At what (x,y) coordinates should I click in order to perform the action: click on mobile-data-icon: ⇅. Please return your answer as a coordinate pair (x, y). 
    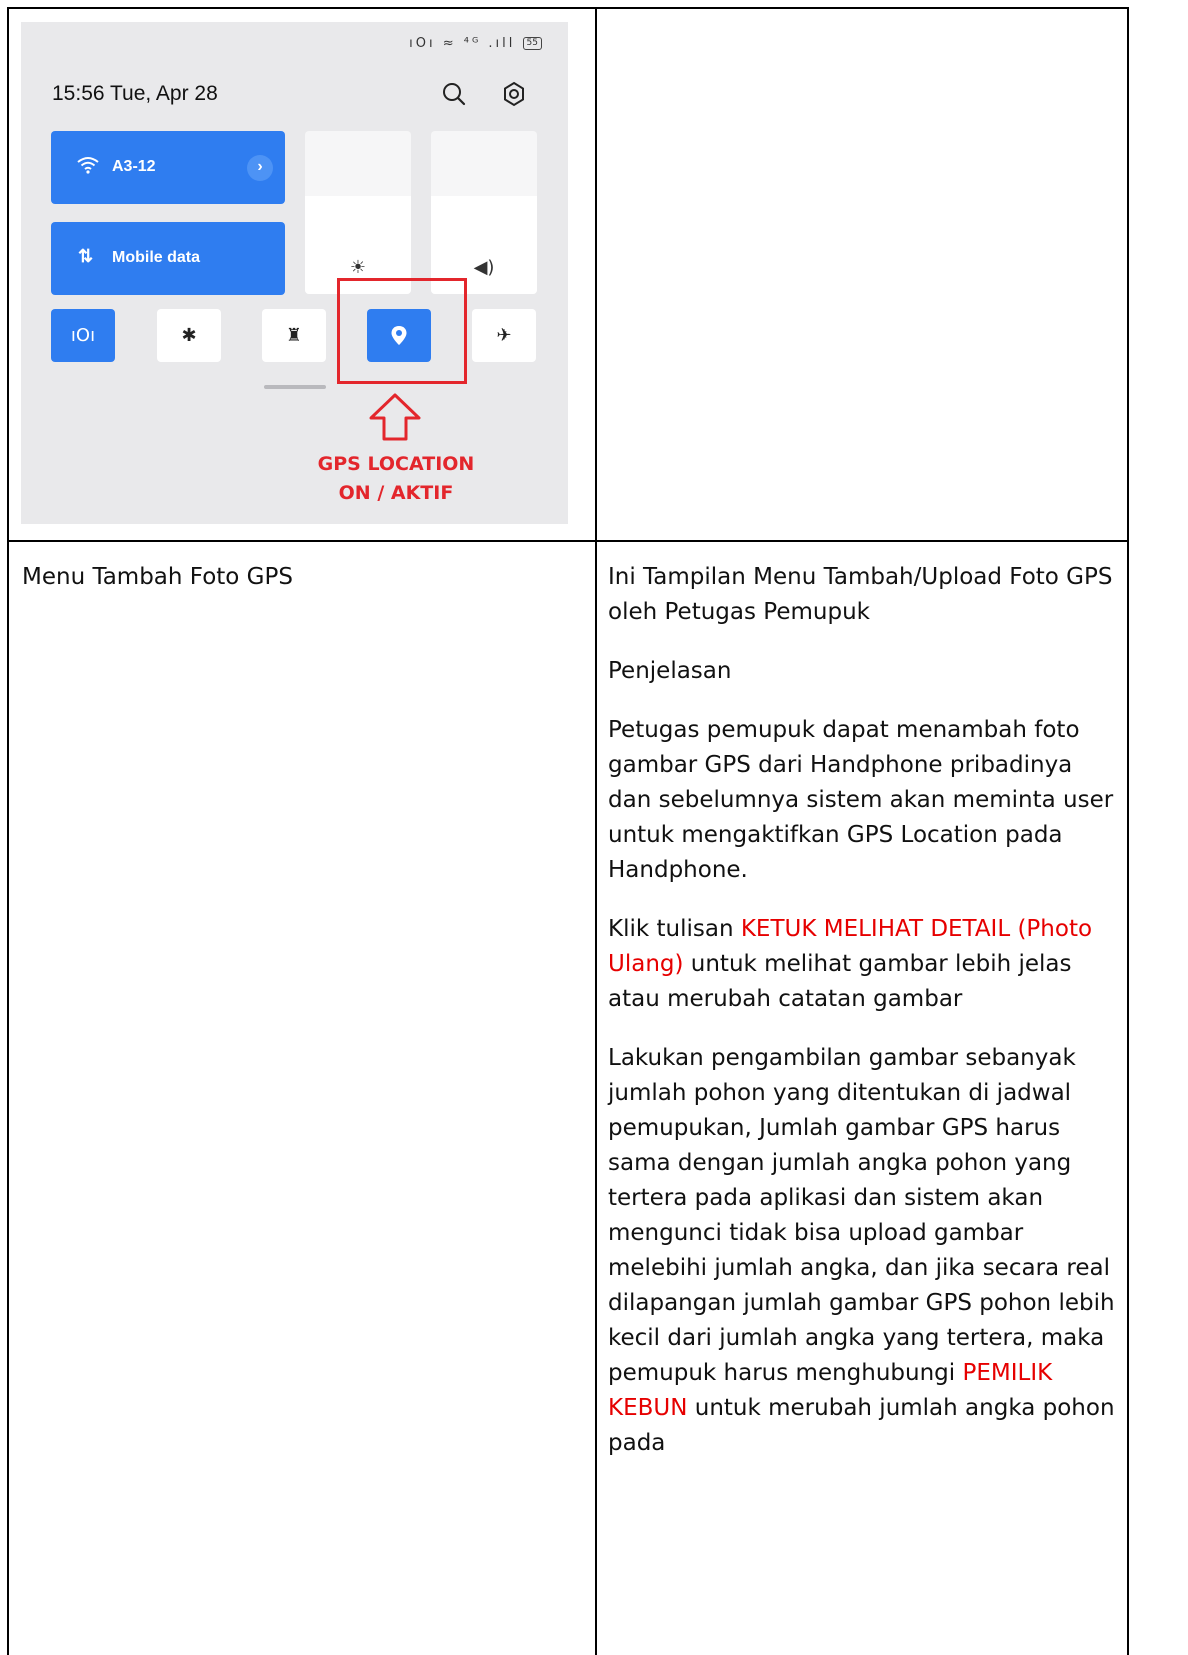
    Looking at the image, I should click on (86, 256).